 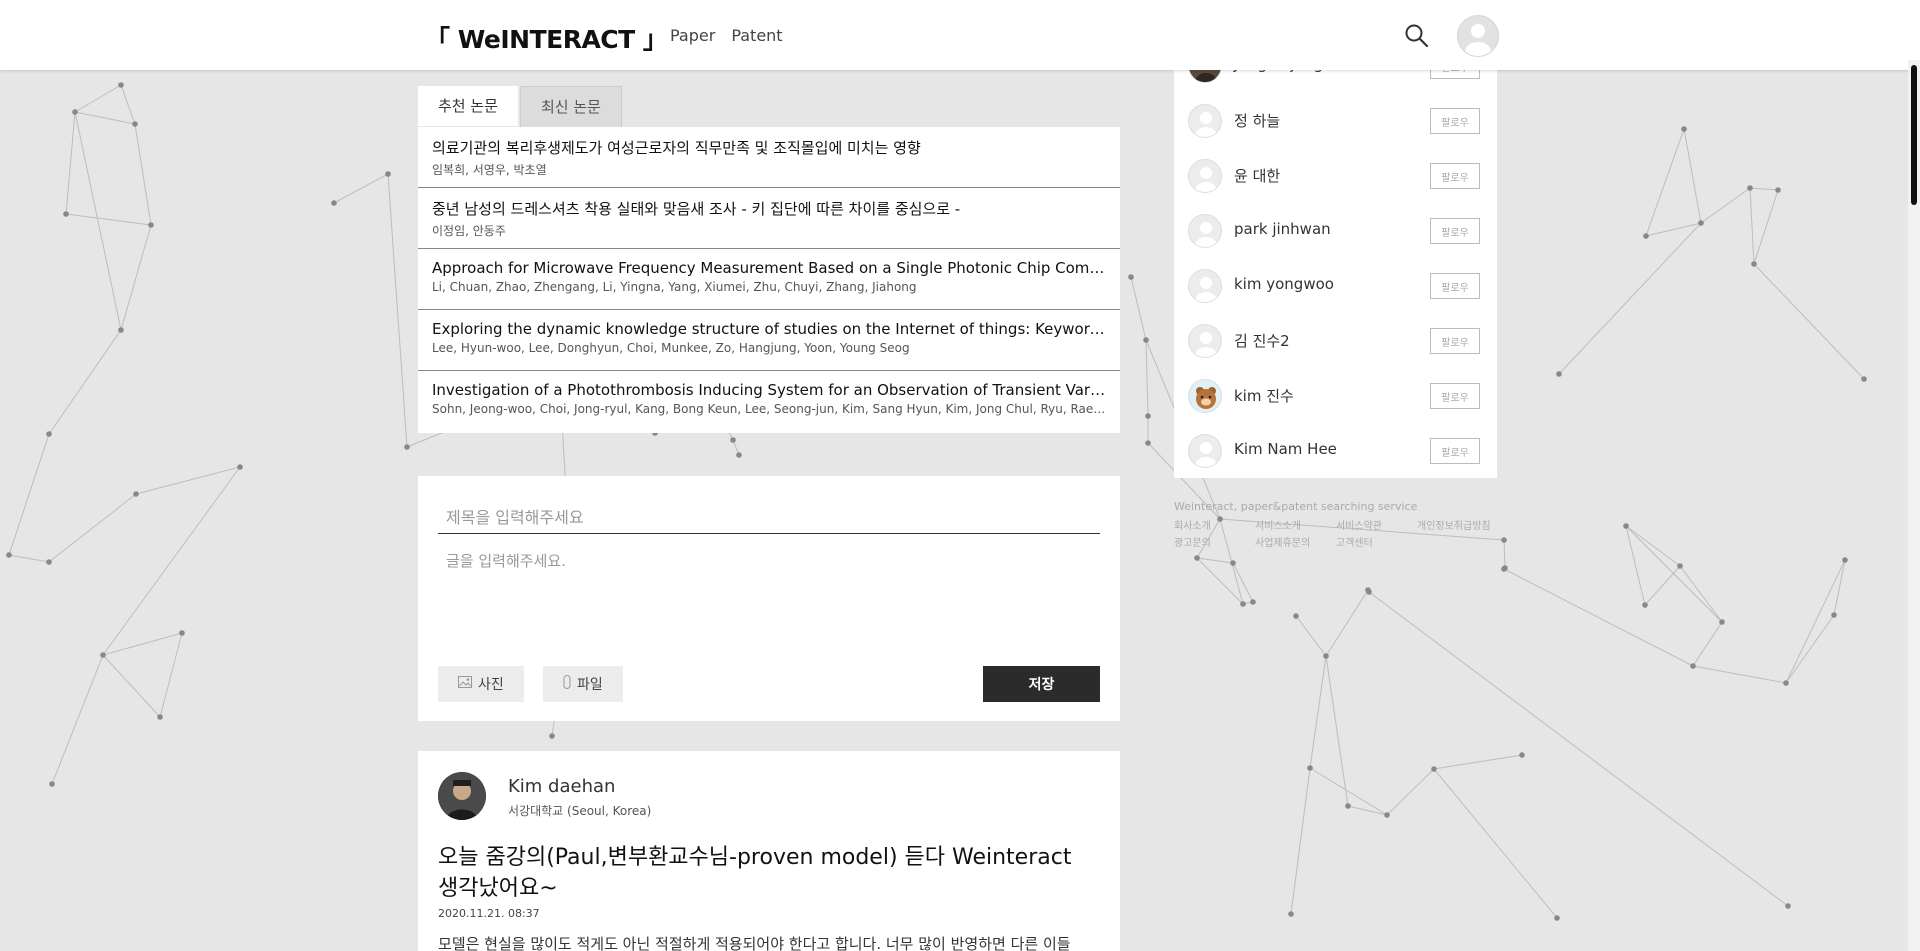 What do you see at coordinates (769, 147) in the screenshot?
I see `paper-title: 의료기관의 복리후생제도가 여성근로자의 직무만족 및 조직몰입에 미치는 영향` at bounding box center [769, 147].